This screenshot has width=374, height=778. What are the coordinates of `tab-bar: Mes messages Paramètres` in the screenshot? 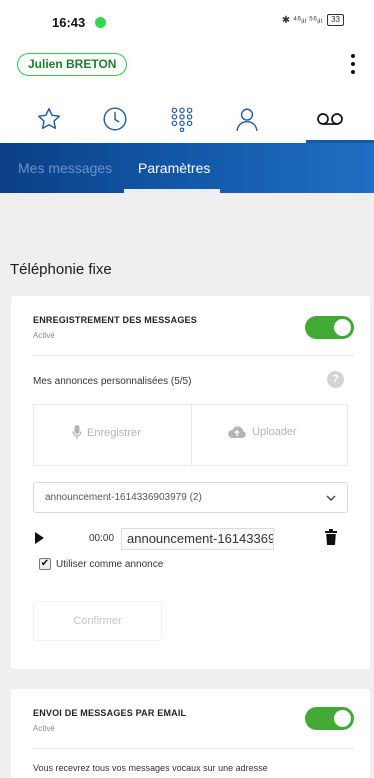 It's located at (187, 168).